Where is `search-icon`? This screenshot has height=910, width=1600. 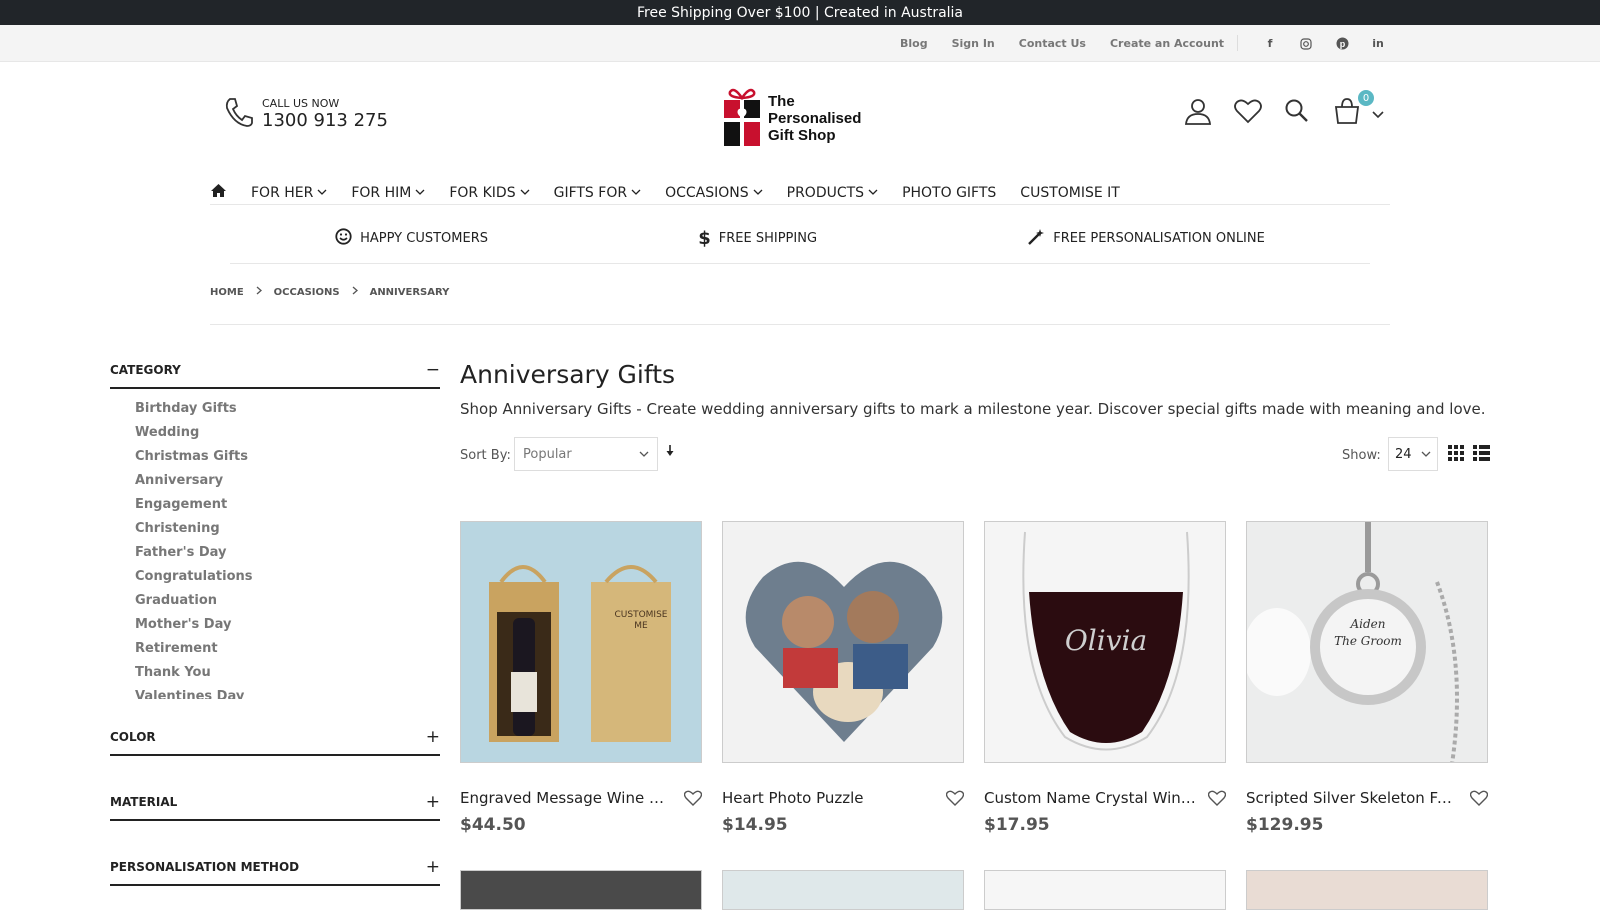 search-icon is located at coordinates (1297, 113).